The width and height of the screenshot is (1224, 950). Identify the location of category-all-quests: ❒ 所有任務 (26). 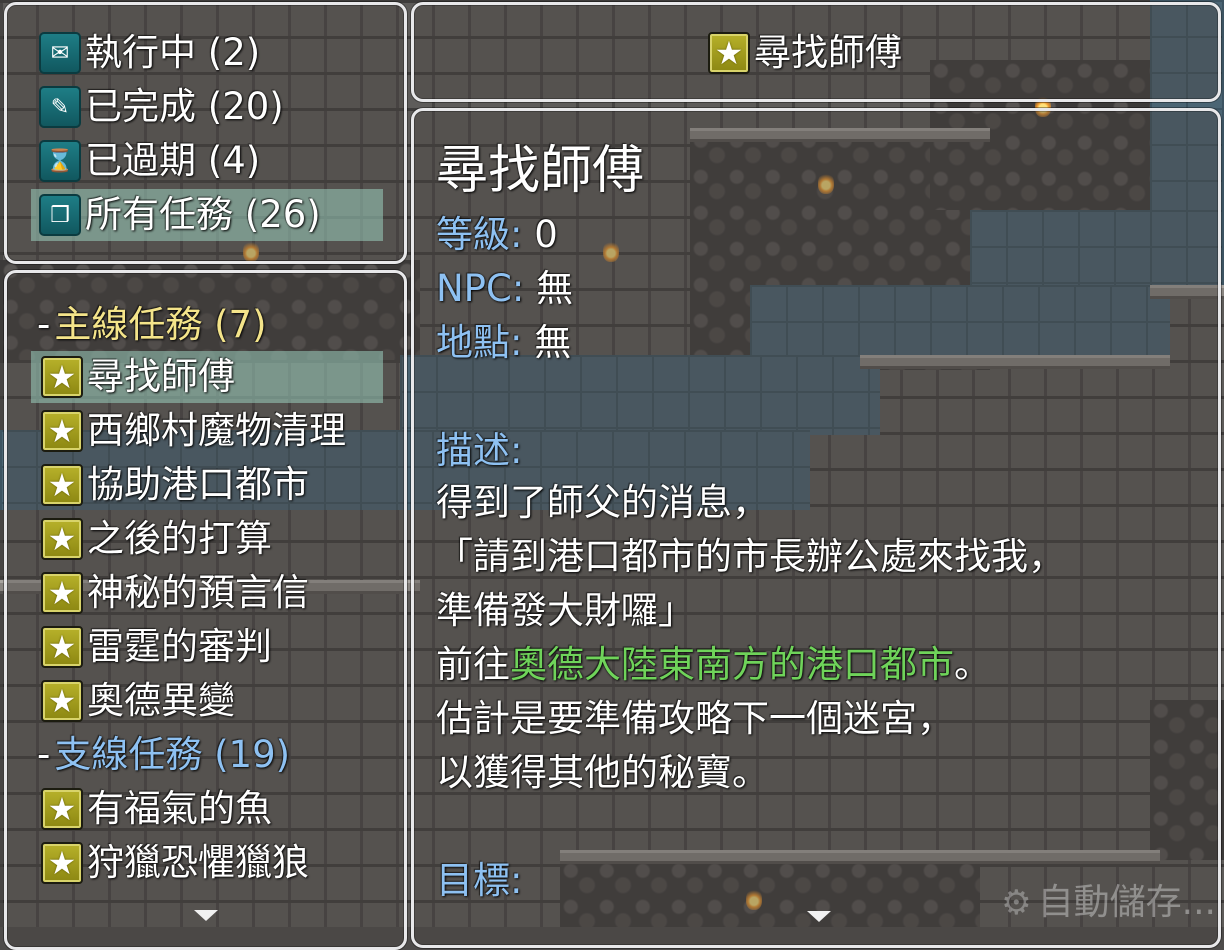
(207, 215).